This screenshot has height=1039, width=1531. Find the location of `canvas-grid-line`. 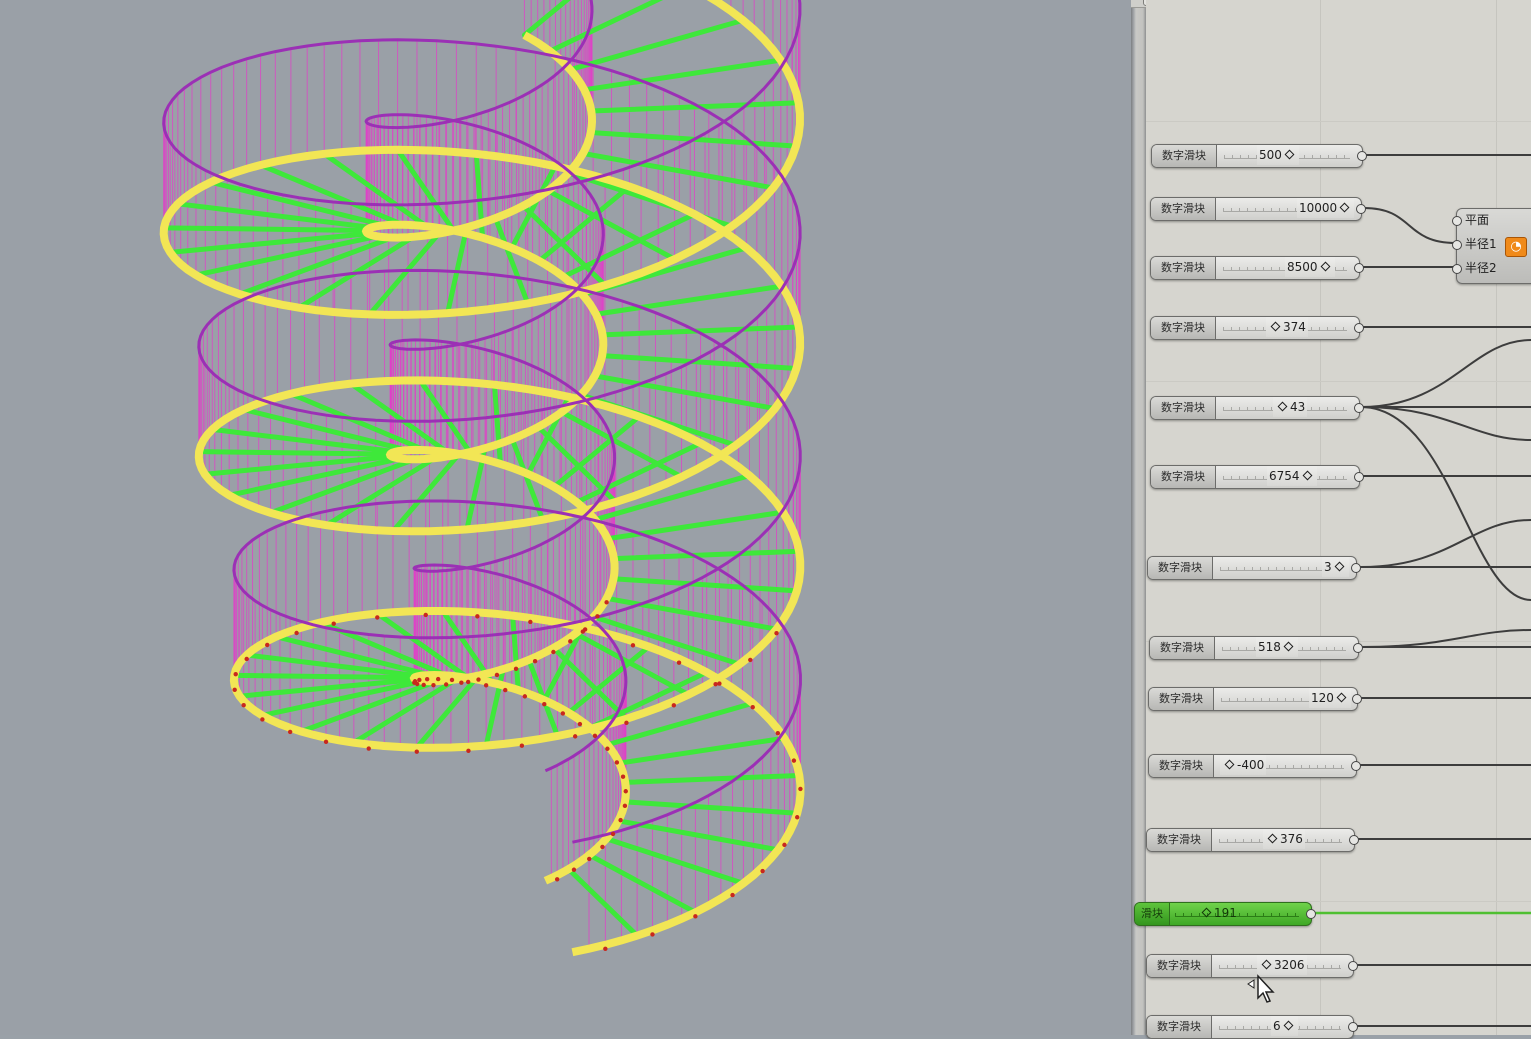

canvas-grid-line is located at coordinates (1338, 381).